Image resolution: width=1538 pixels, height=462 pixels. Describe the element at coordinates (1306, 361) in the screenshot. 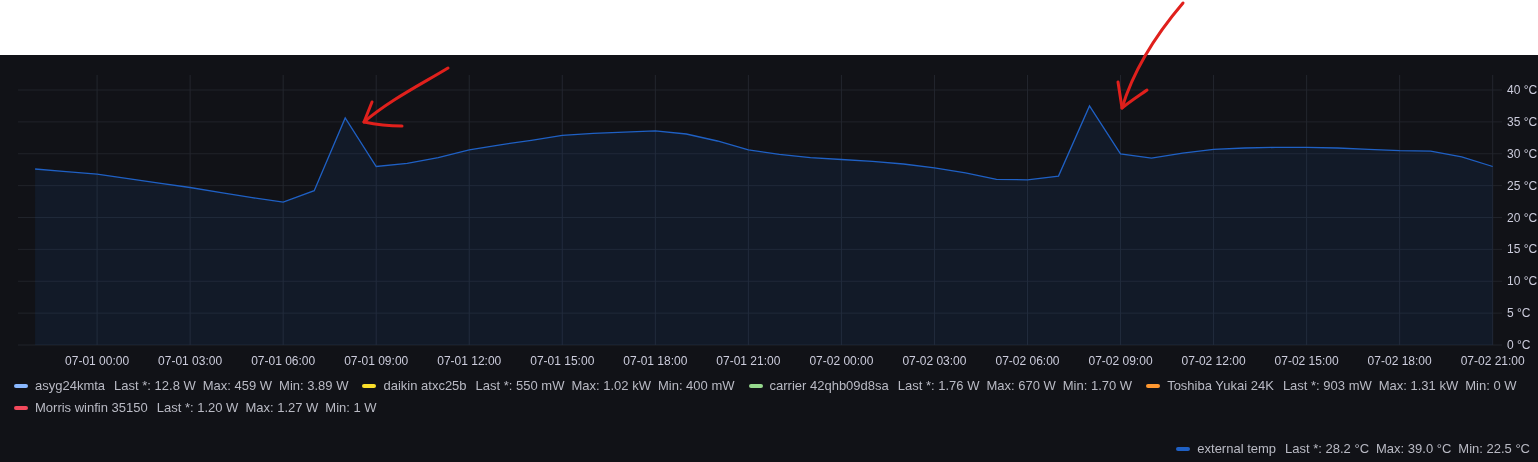

I see `x-axis-label: 07-02 15:00` at that location.